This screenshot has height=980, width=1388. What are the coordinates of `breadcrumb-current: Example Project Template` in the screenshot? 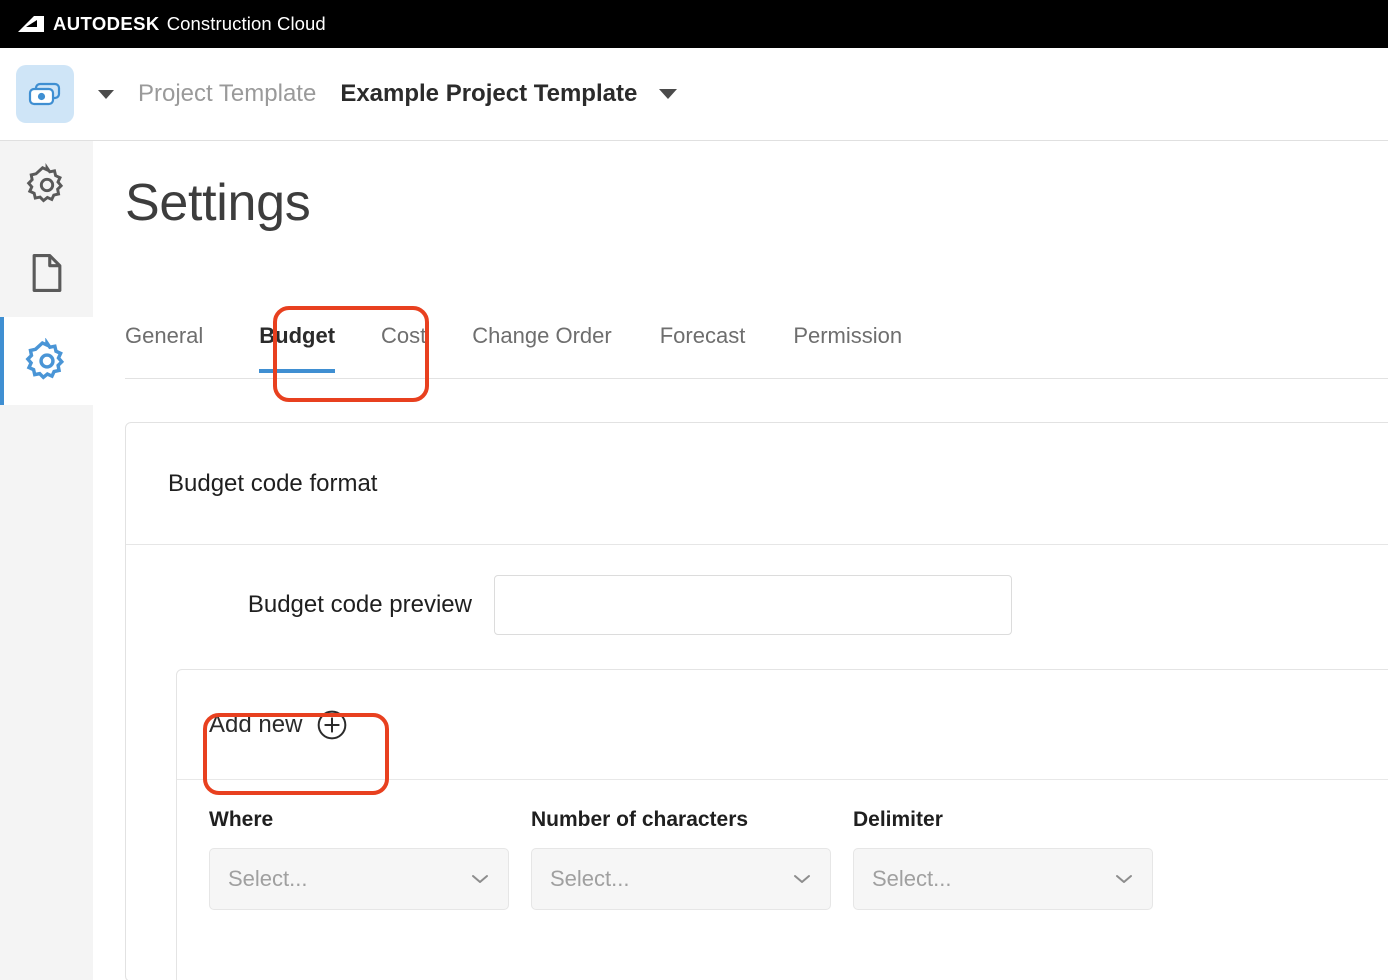 It's located at (489, 93).